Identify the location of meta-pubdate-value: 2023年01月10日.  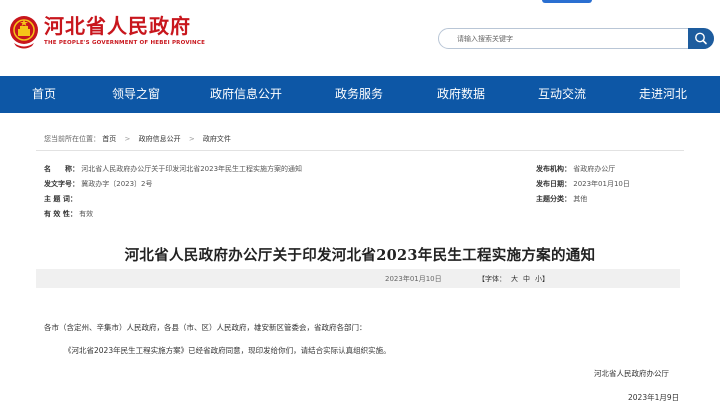
(601, 184).